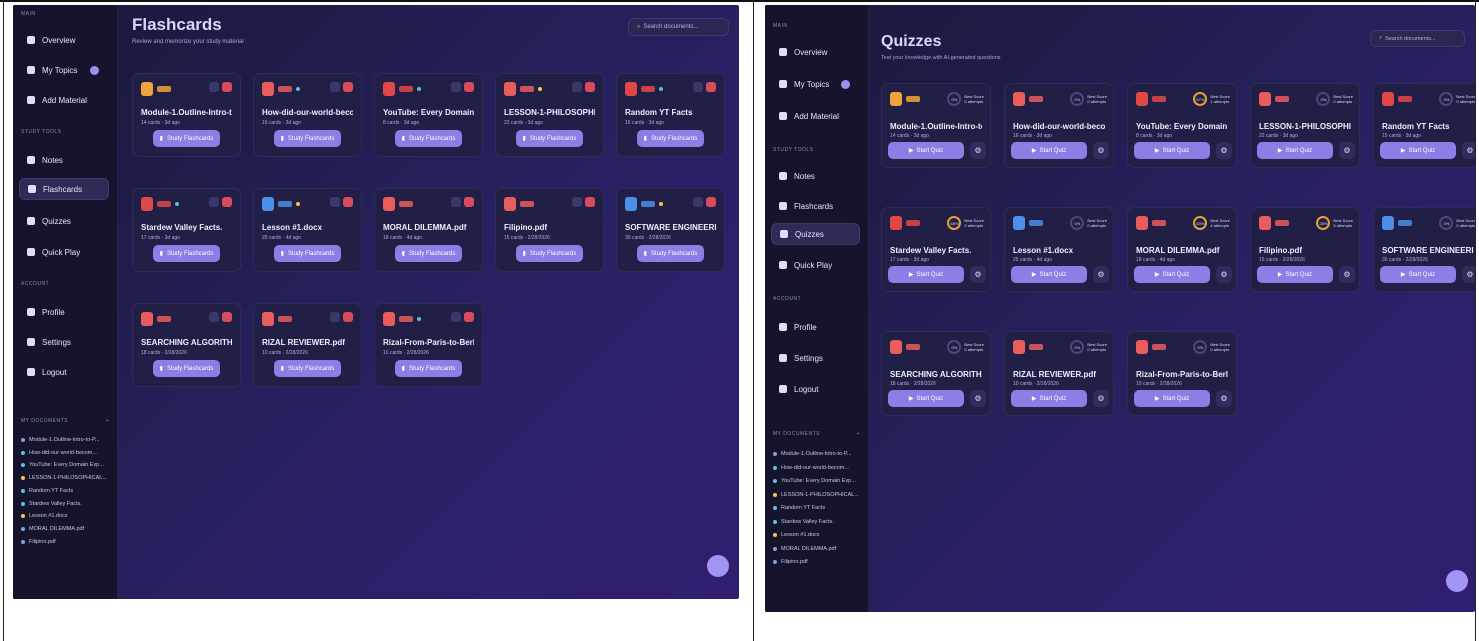 The width and height of the screenshot is (1479, 641). What do you see at coordinates (815, 234) in the screenshot?
I see `nav-quizzes: Quizzes` at bounding box center [815, 234].